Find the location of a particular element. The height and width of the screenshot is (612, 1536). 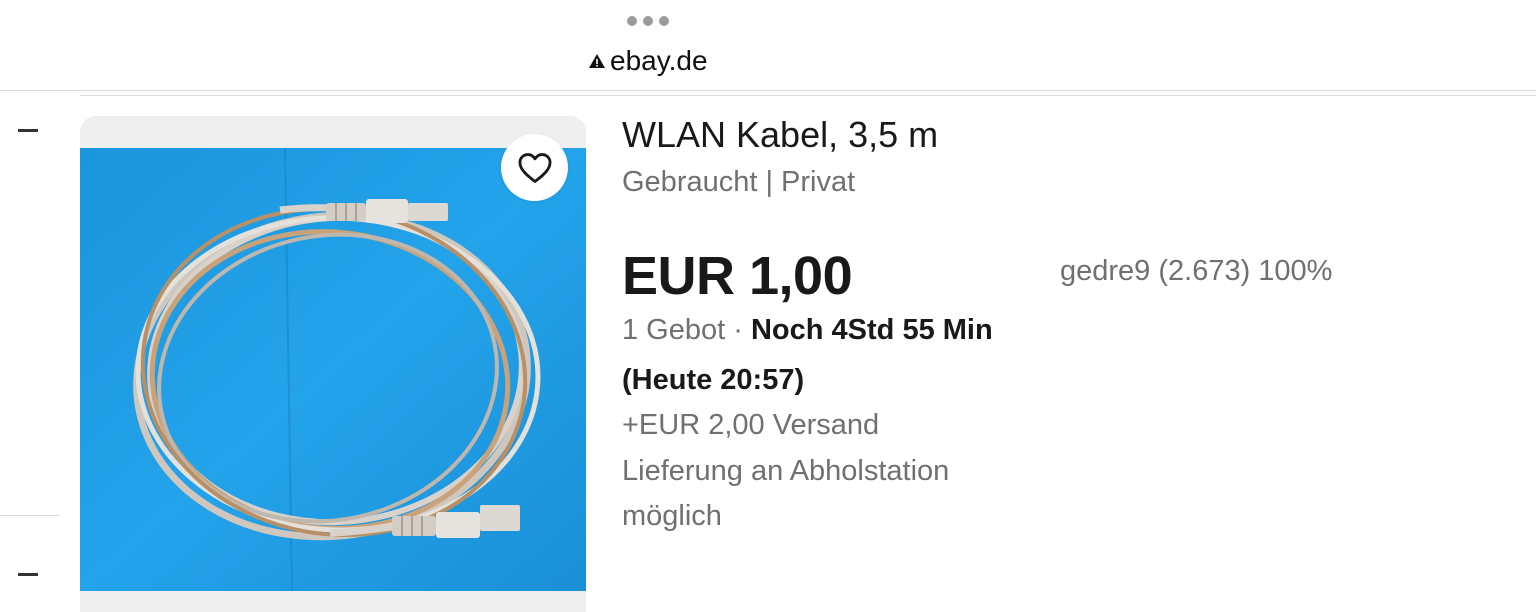

more-options-icon is located at coordinates (648, 21).